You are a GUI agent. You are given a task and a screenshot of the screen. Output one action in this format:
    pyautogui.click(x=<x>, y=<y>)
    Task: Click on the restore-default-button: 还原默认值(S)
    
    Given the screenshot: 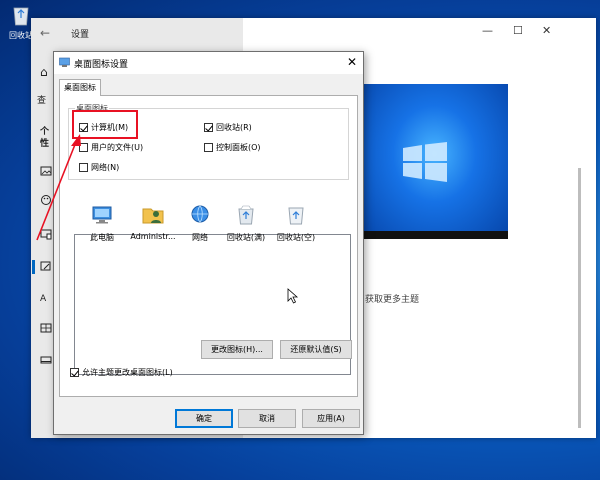 What is the action you would take?
    pyautogui.click(x=316, y=349)
    